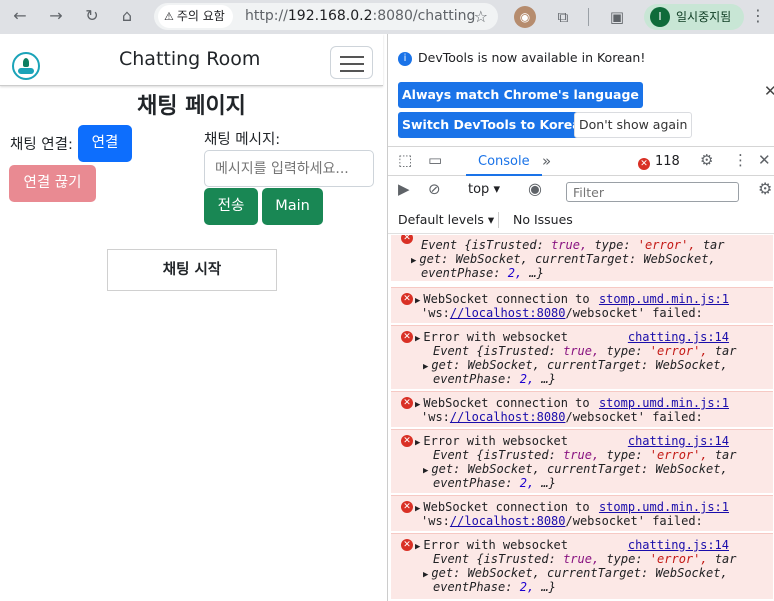 The image size is (774, 601). What do you see at coordinates (740, 160) in the screenshot?
I see `more-options-icon: ⋮` at bounding box center [740, 160].